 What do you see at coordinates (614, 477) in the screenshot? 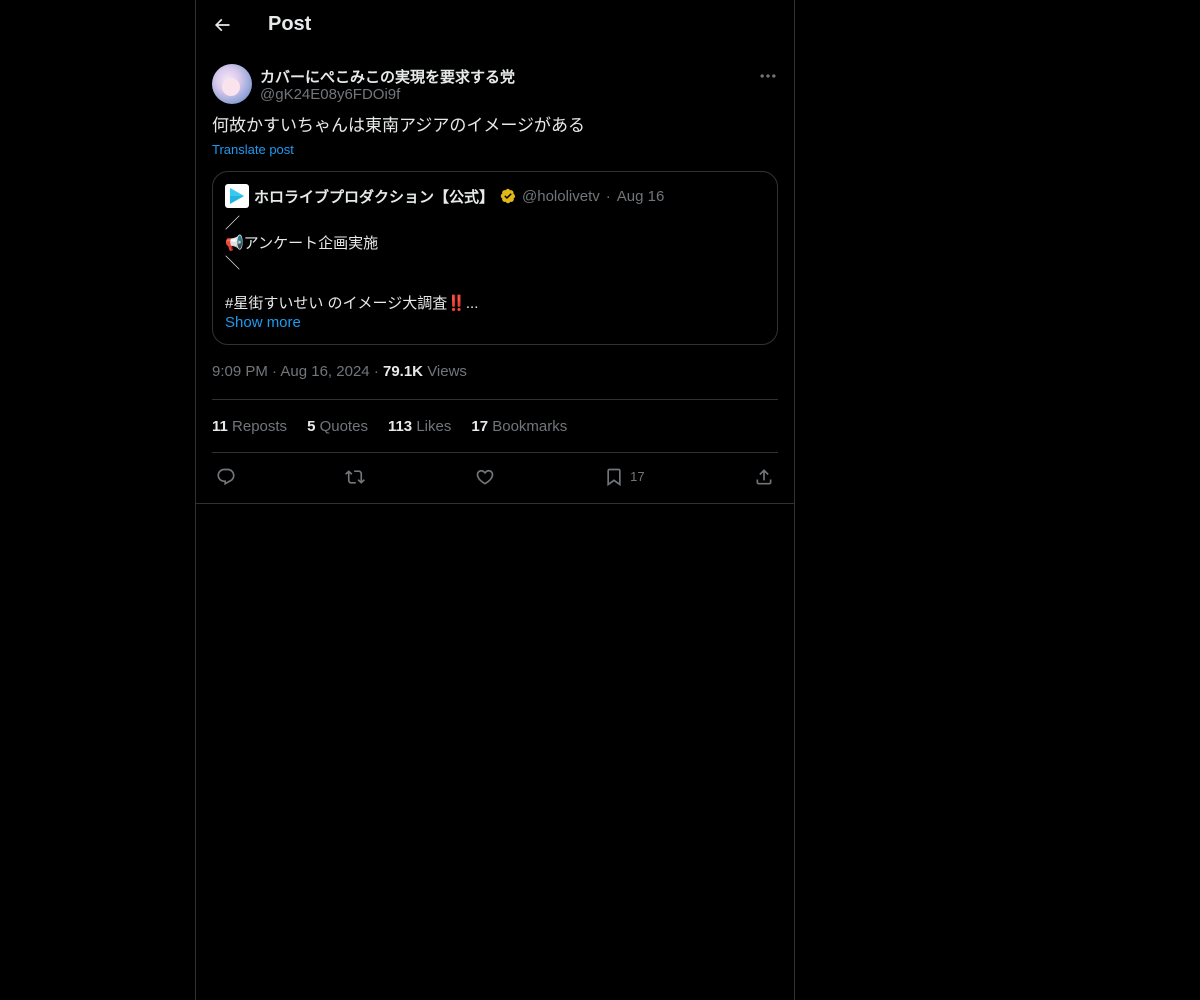
I see `bookmark-icon` at bounding box center [614, 477].